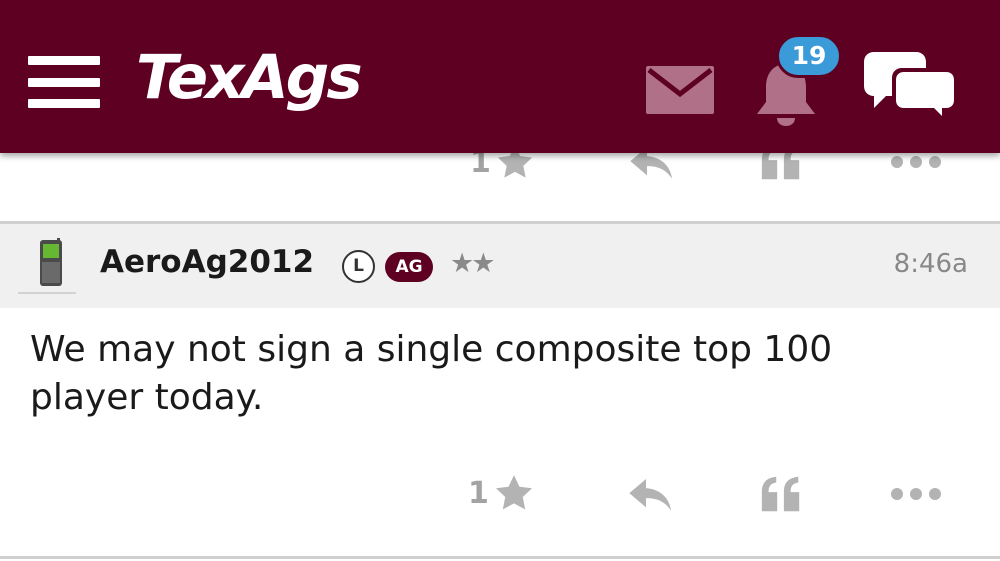 Image resolution: width=1000 pixels, height=561 pixels. Describe the element at coordinates (513, 492) in the screenshot. I see `star-icon` at that location.